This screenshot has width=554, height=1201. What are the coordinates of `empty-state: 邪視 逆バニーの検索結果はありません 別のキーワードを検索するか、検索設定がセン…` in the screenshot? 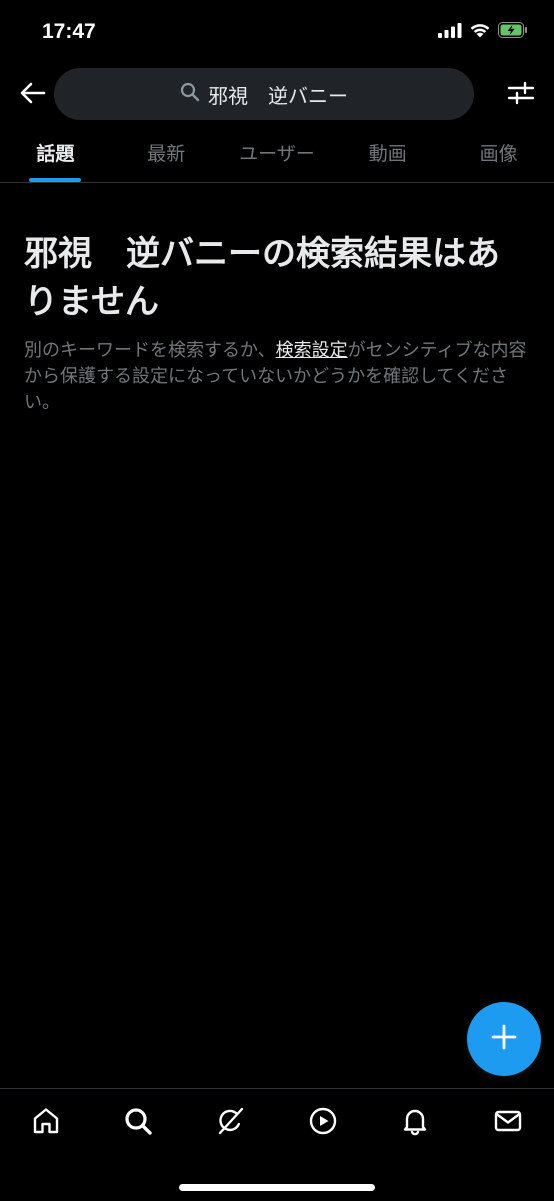 It's located at (277, 323).